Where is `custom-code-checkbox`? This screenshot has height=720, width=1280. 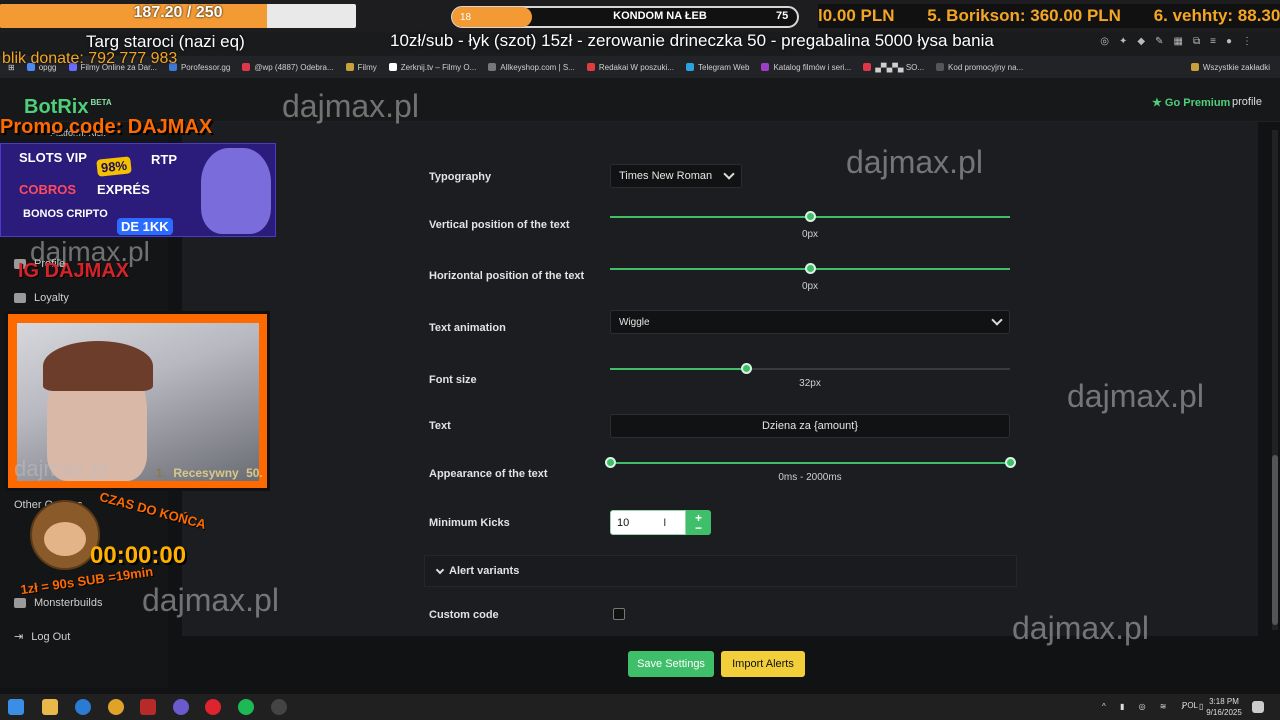 custom-code-checkbox is located at coordinates (619, 614).